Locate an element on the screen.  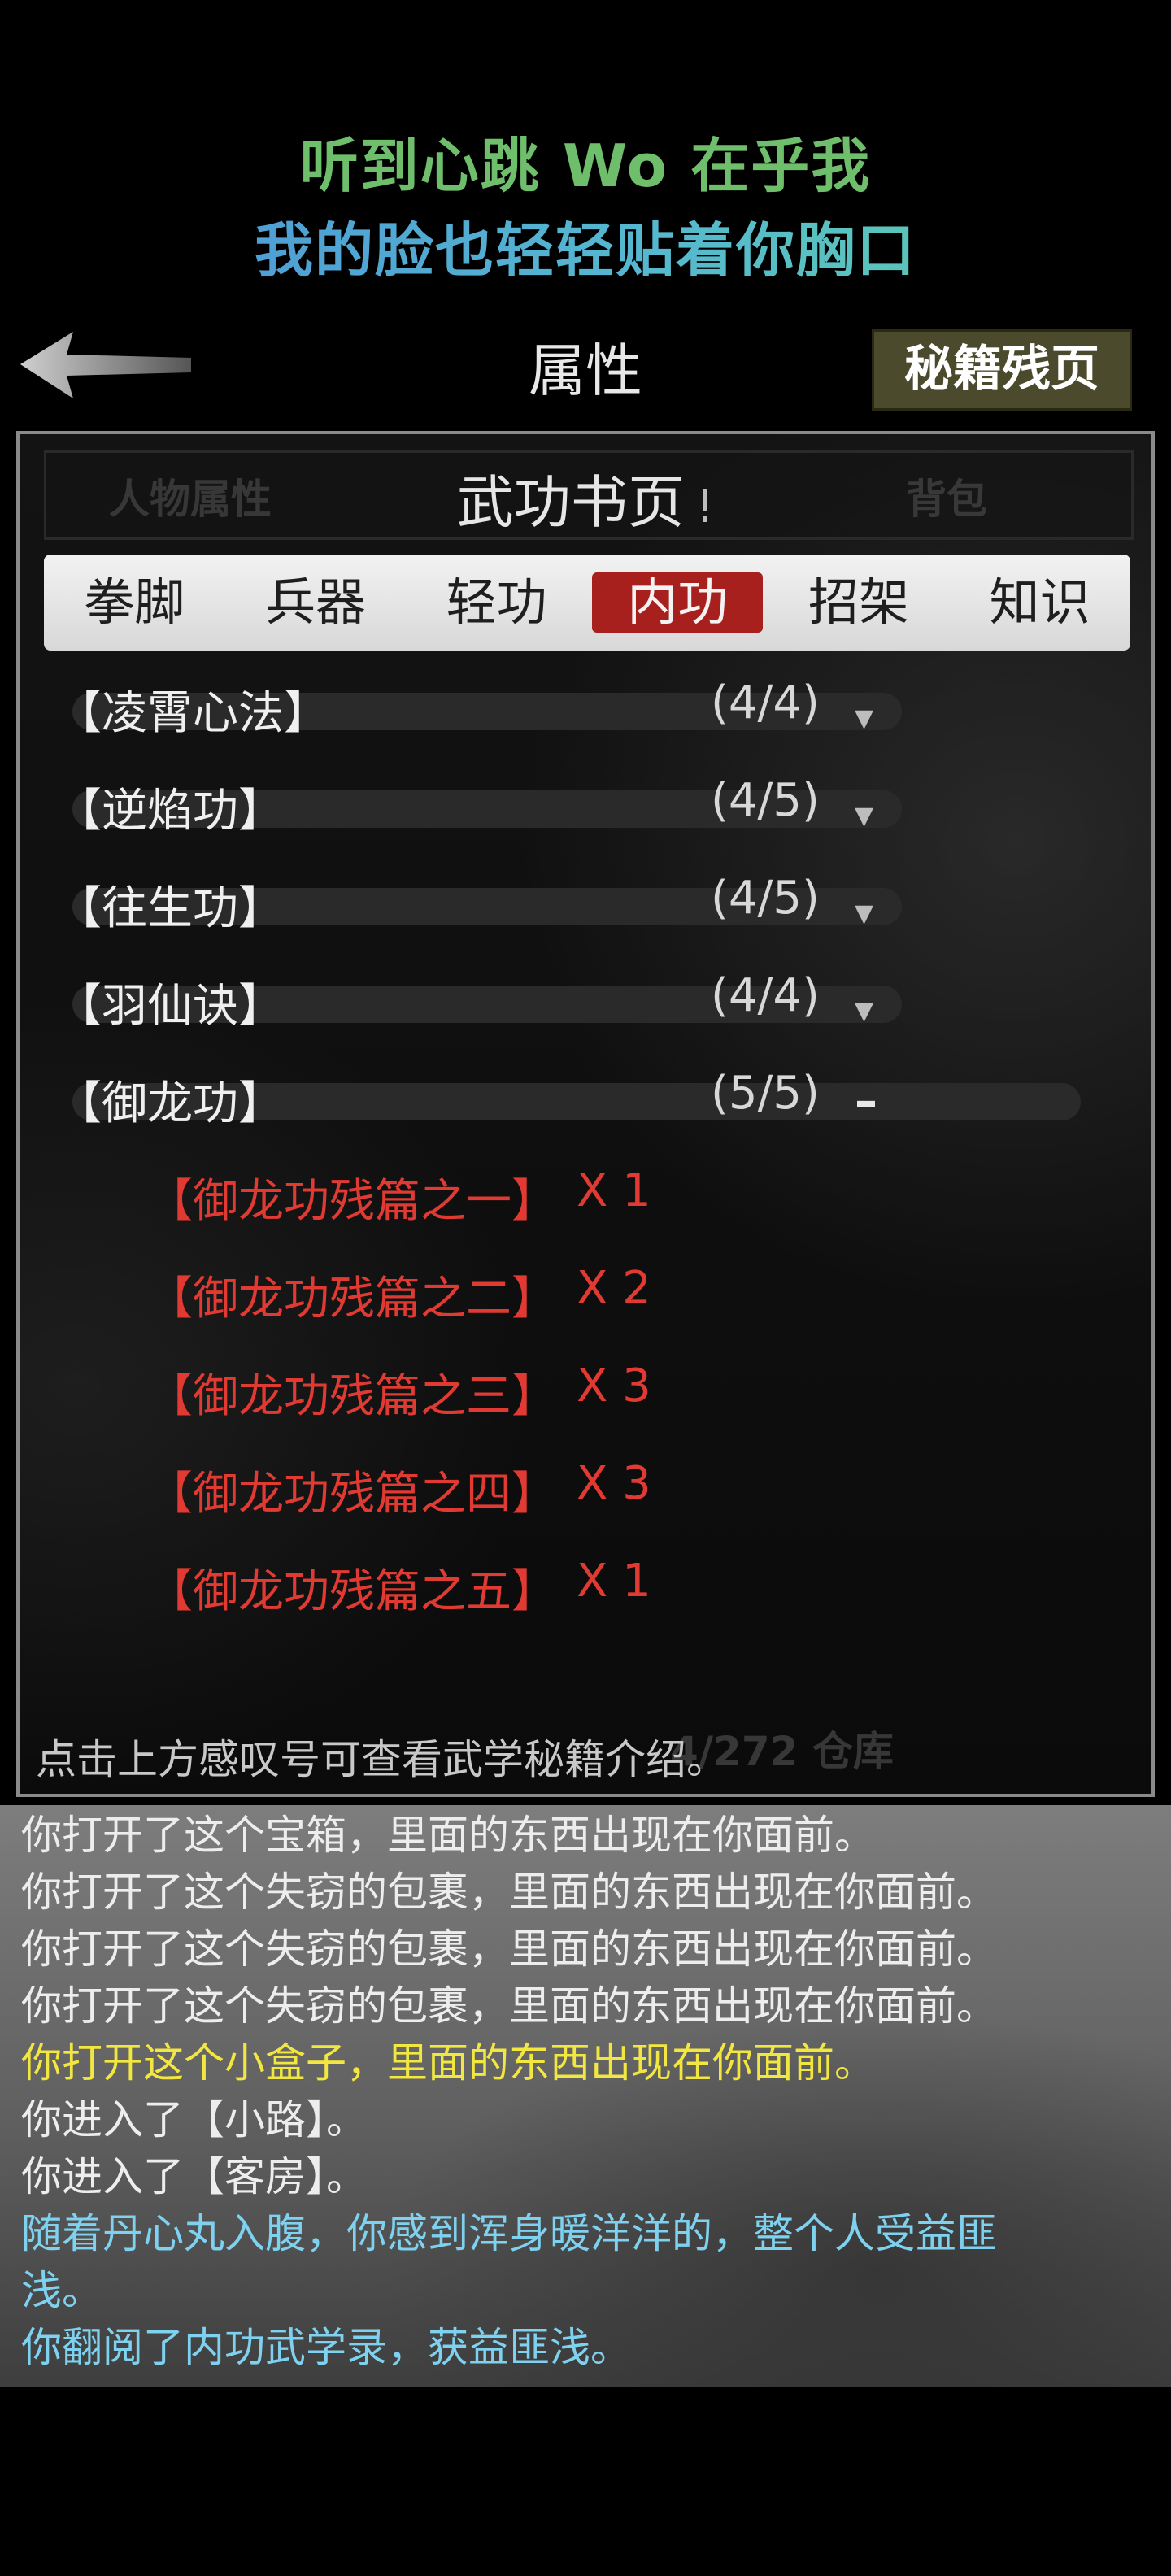
log-line: 浅。 is located at coordinates (62, 2291).